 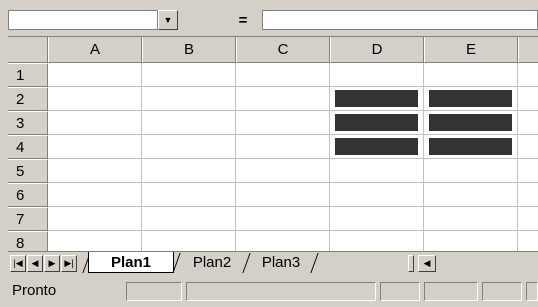 I want to click on tab-plan2: Plan2, so click(x=212, y=262).